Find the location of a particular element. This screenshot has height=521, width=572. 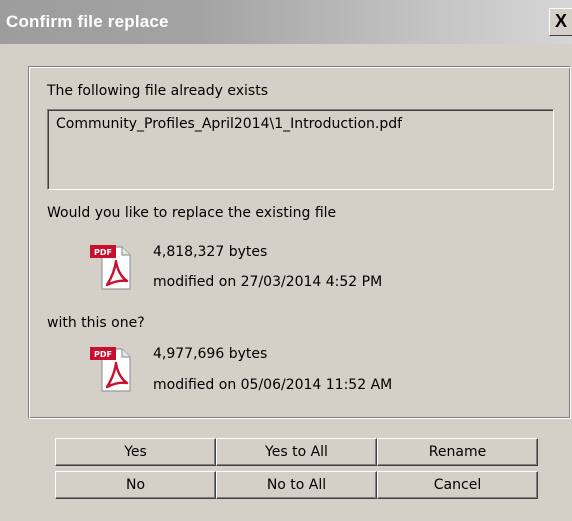

cancel-button: Cancel is located at coordinates (457, 485).